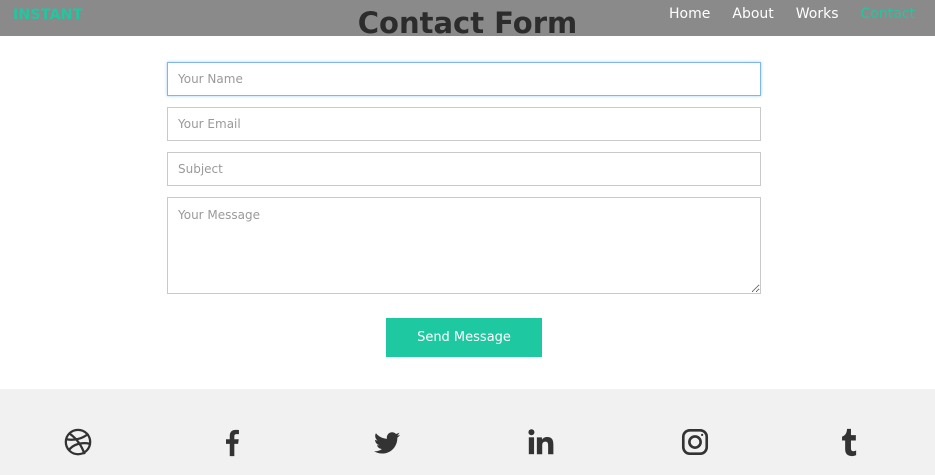 This screenshot has width=935, height=475. What do you see at coordinates (689, 14) in the screenshot?
I see `nav-link-home: Home` at bounding box center [689, 14].